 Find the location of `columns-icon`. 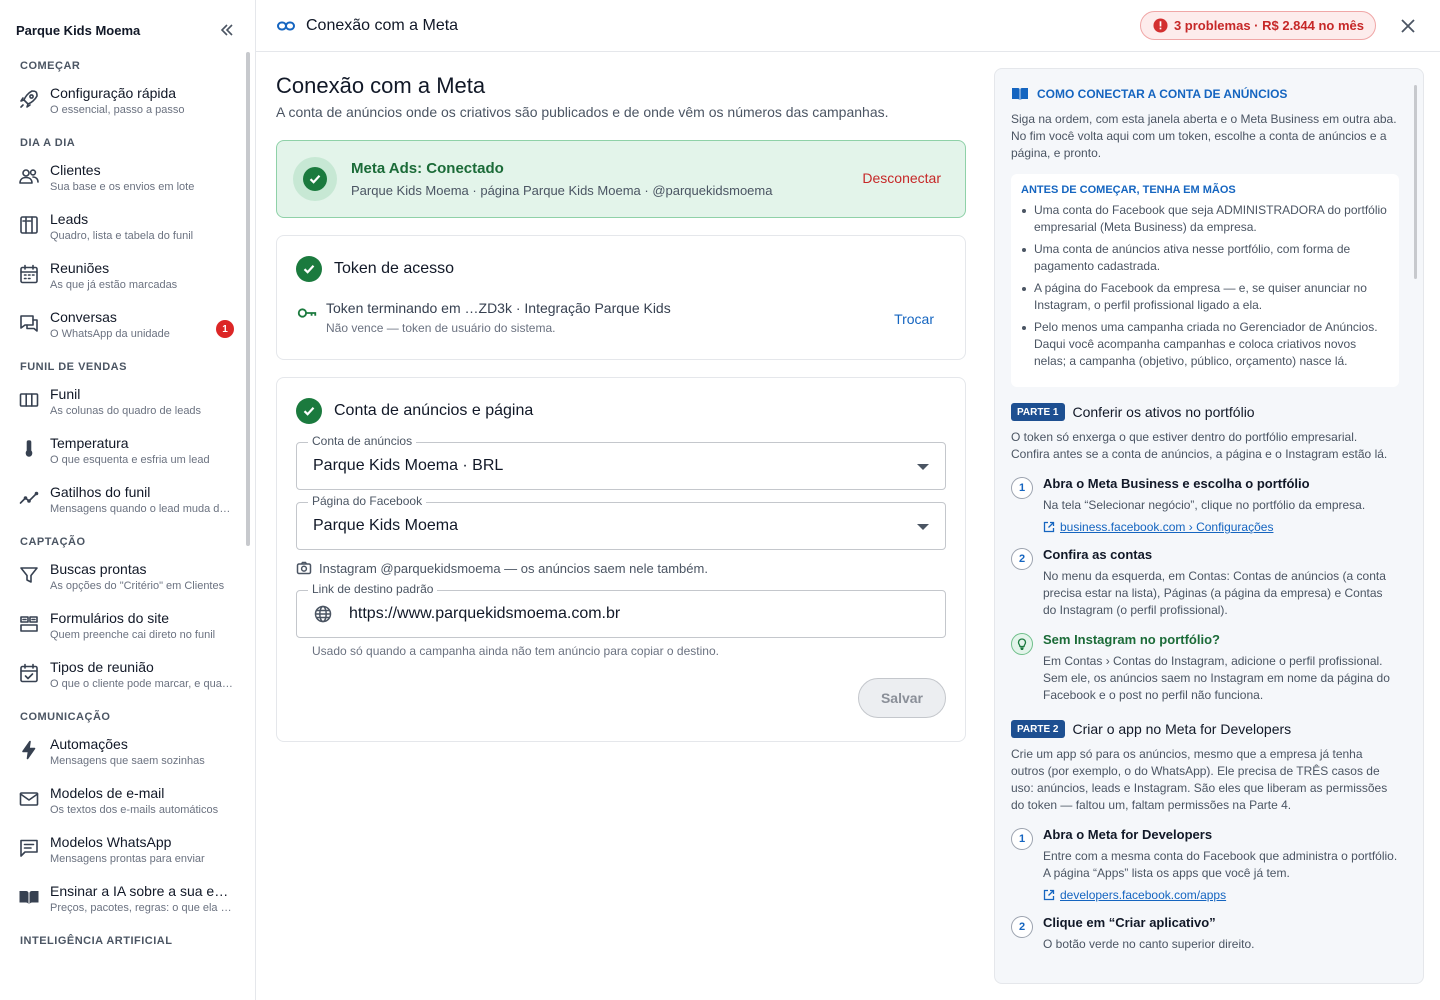

columns-icon is located at coordinates (29, 400).